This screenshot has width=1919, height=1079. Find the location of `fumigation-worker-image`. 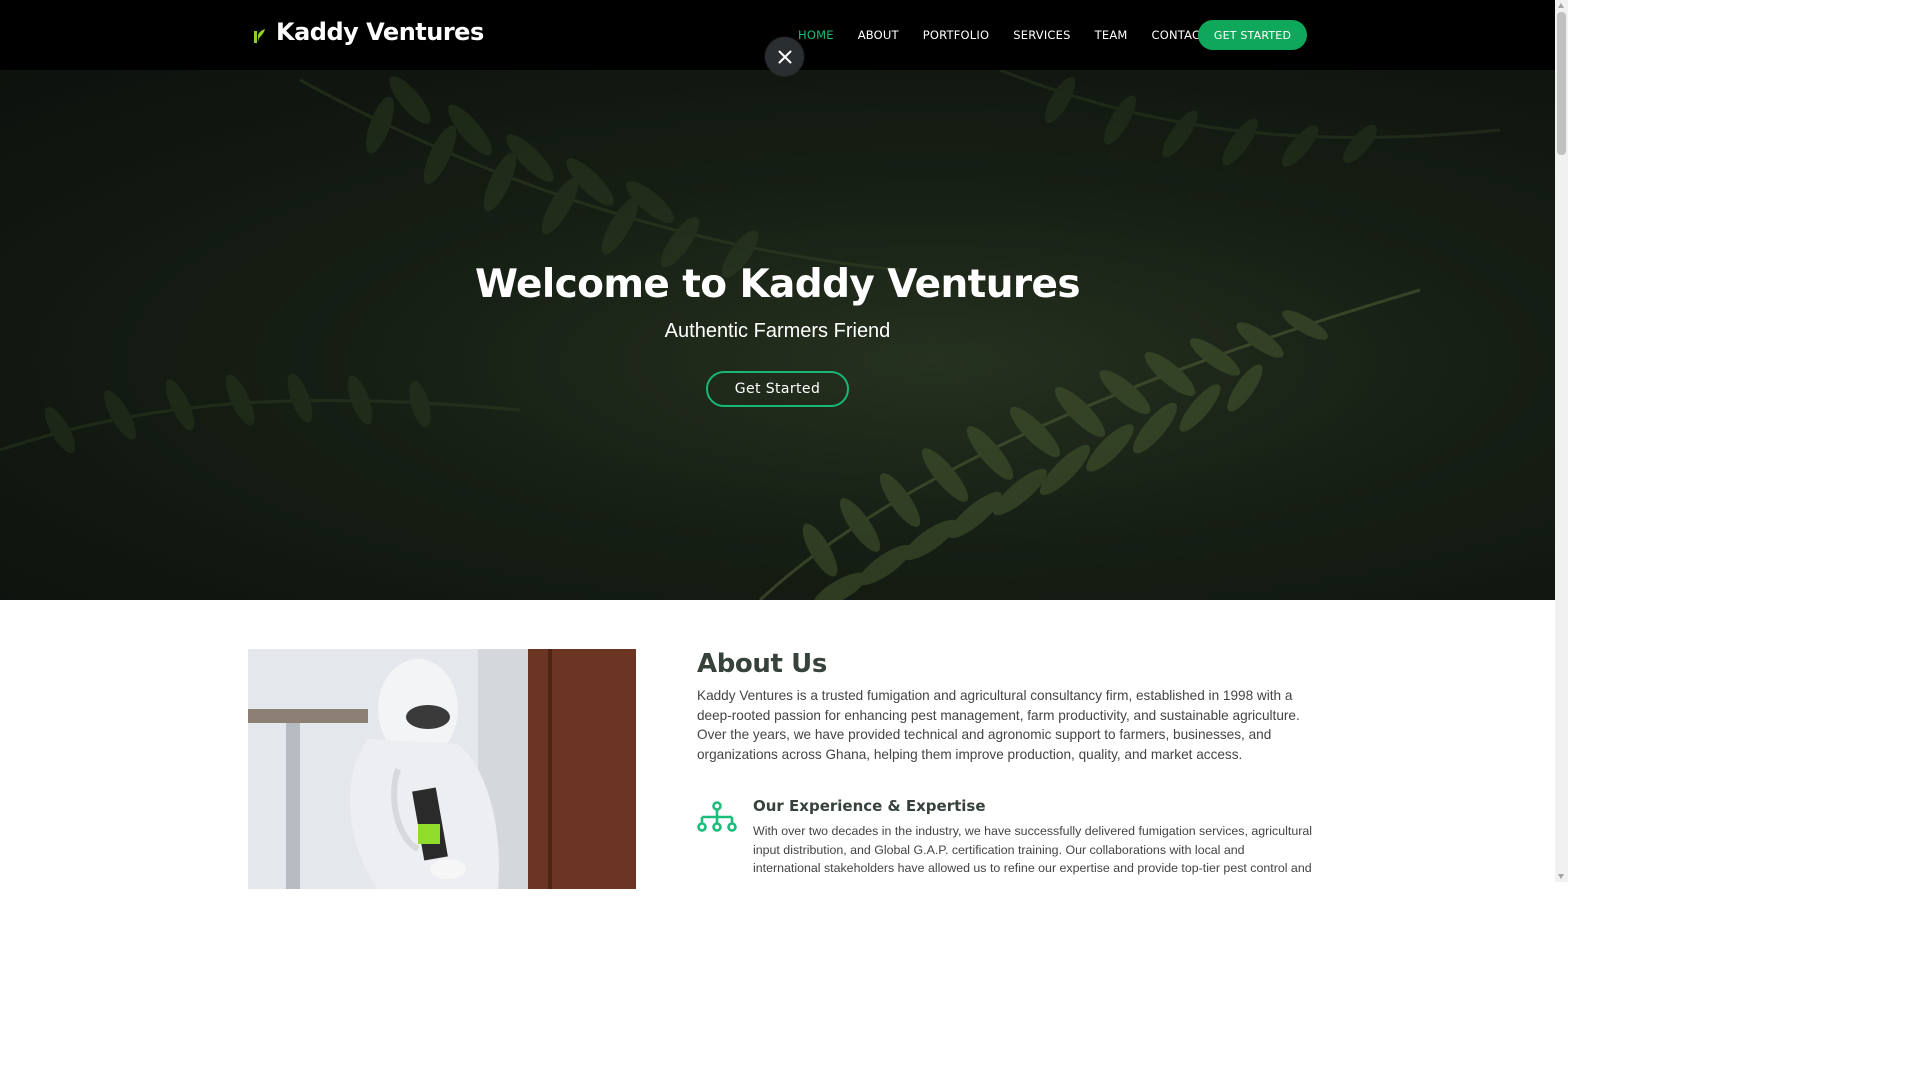

fumigation-worker-image is located at coordinates (442, 769).